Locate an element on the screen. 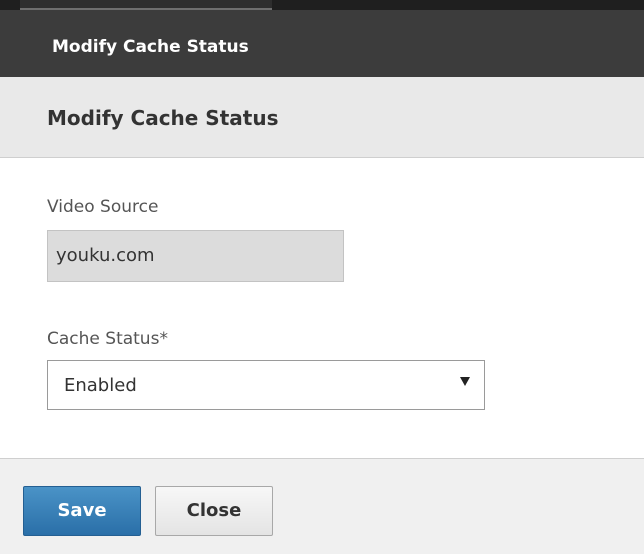 The width and height of the screenshot is (644, 554). cache-status-select: Enabled is located at coordinates (266, 385).